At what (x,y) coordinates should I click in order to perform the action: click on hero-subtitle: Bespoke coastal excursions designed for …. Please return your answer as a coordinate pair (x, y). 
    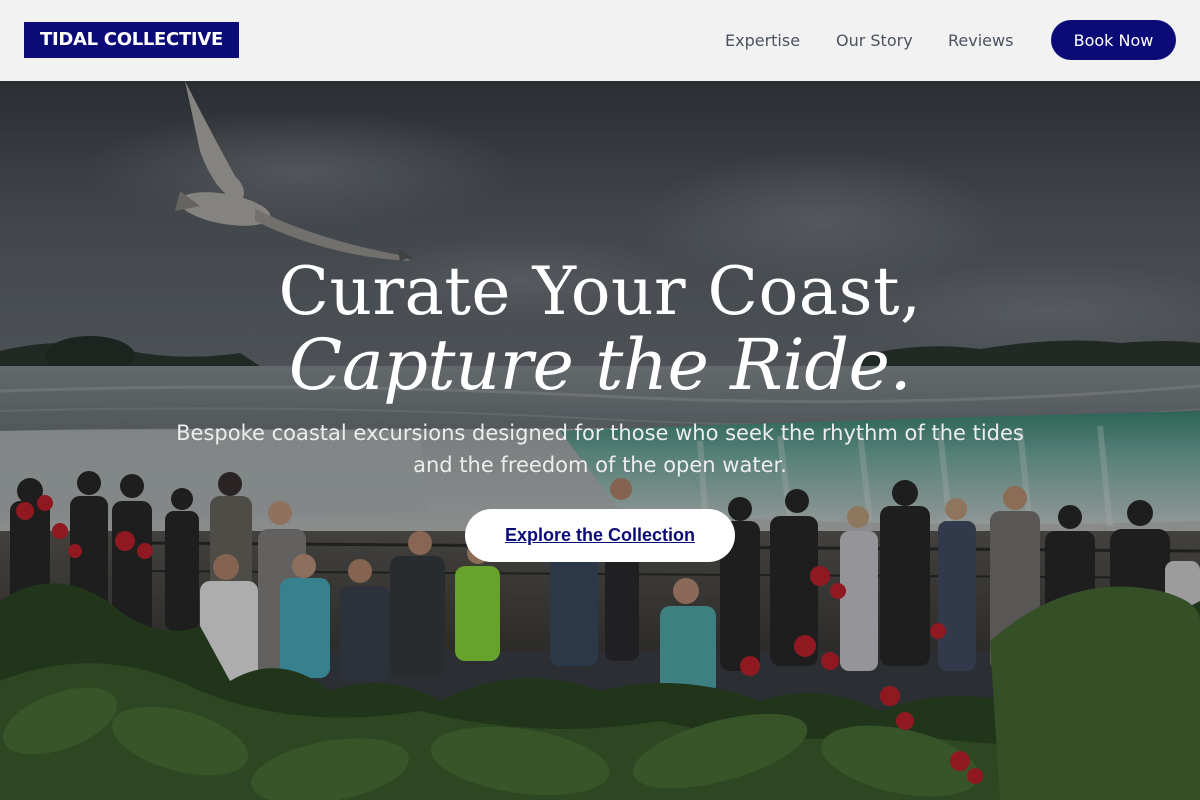
    Looking at the image, I should click on (600, 449).